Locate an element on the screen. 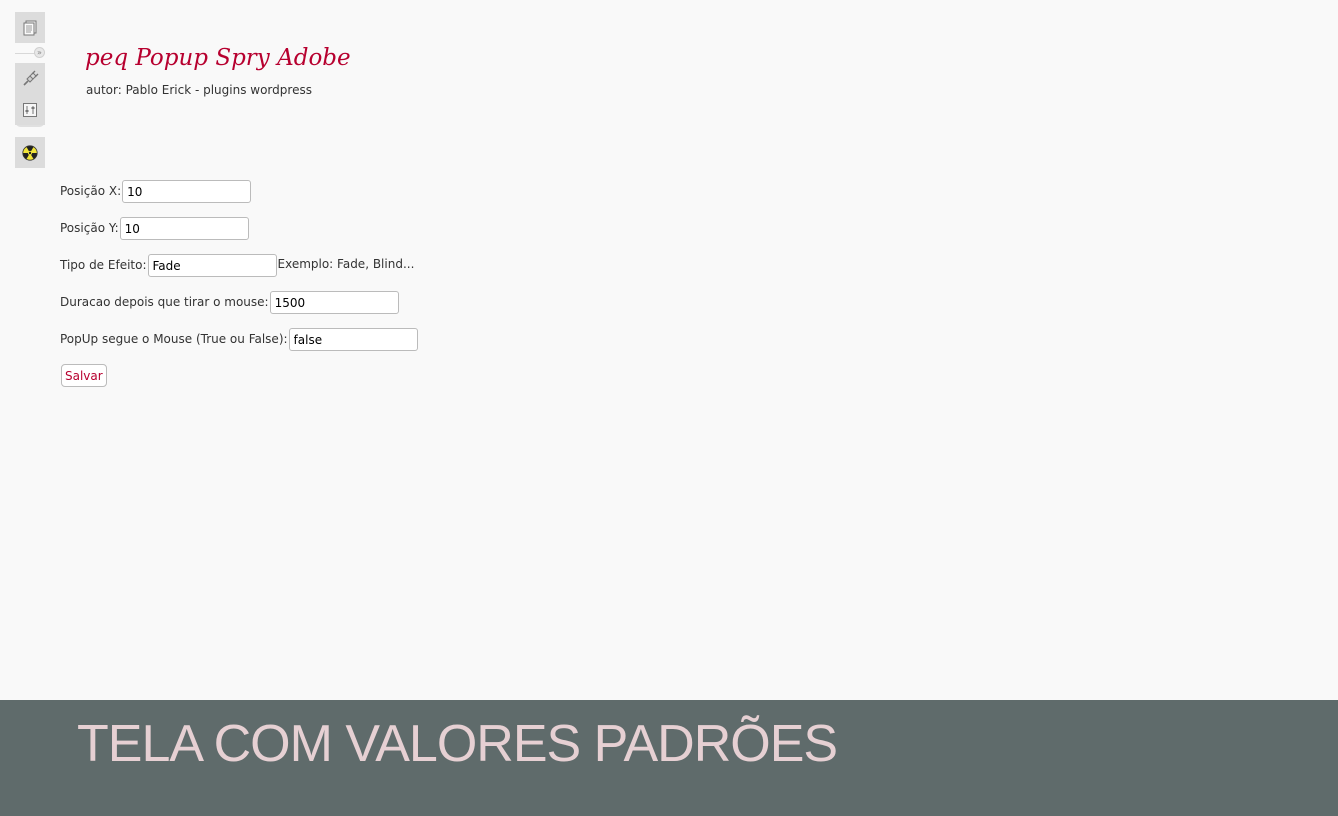  follow-mouse-row: PopUp segue o Mouse (True ou False): is located at coordinates (239, 346).